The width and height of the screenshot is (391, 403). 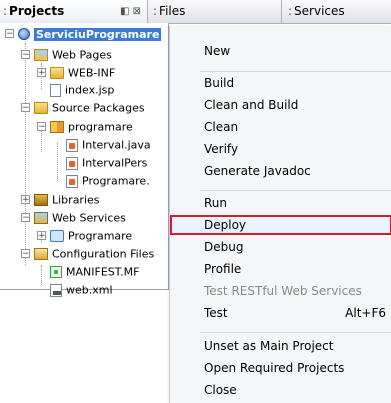 I want to click on web-services-icon, so click(x=41, y=218).